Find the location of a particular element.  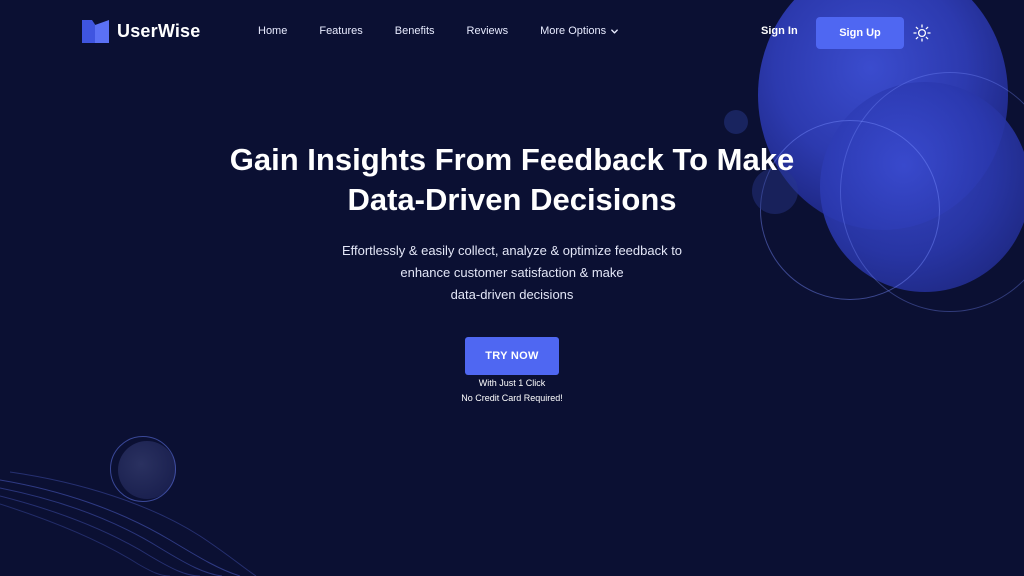

hero-subtitle-line: enhance customer satisfaction & make is located at coordinates (512, 272).